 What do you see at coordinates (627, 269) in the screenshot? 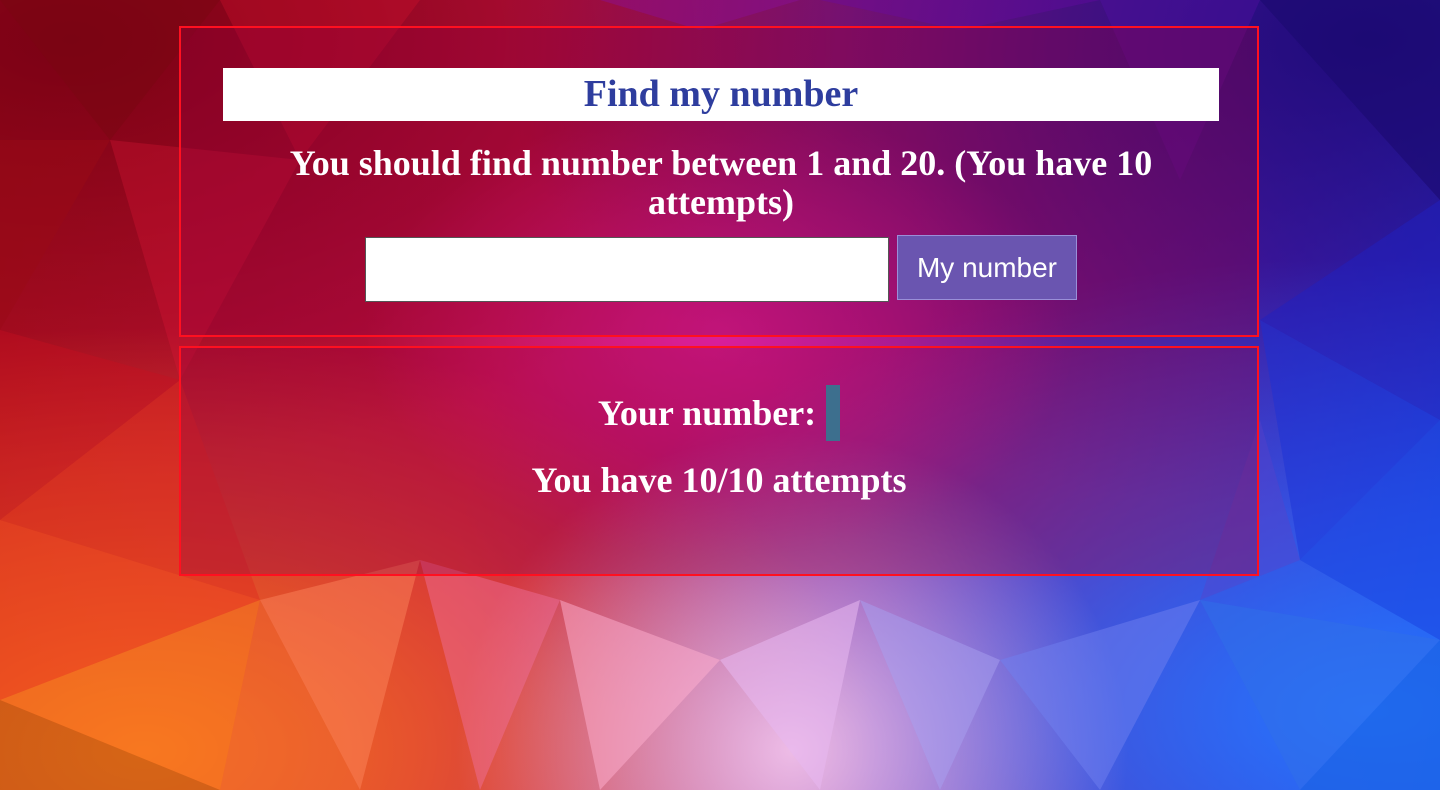
I see `guess-input` at bounding box center [627, 269].